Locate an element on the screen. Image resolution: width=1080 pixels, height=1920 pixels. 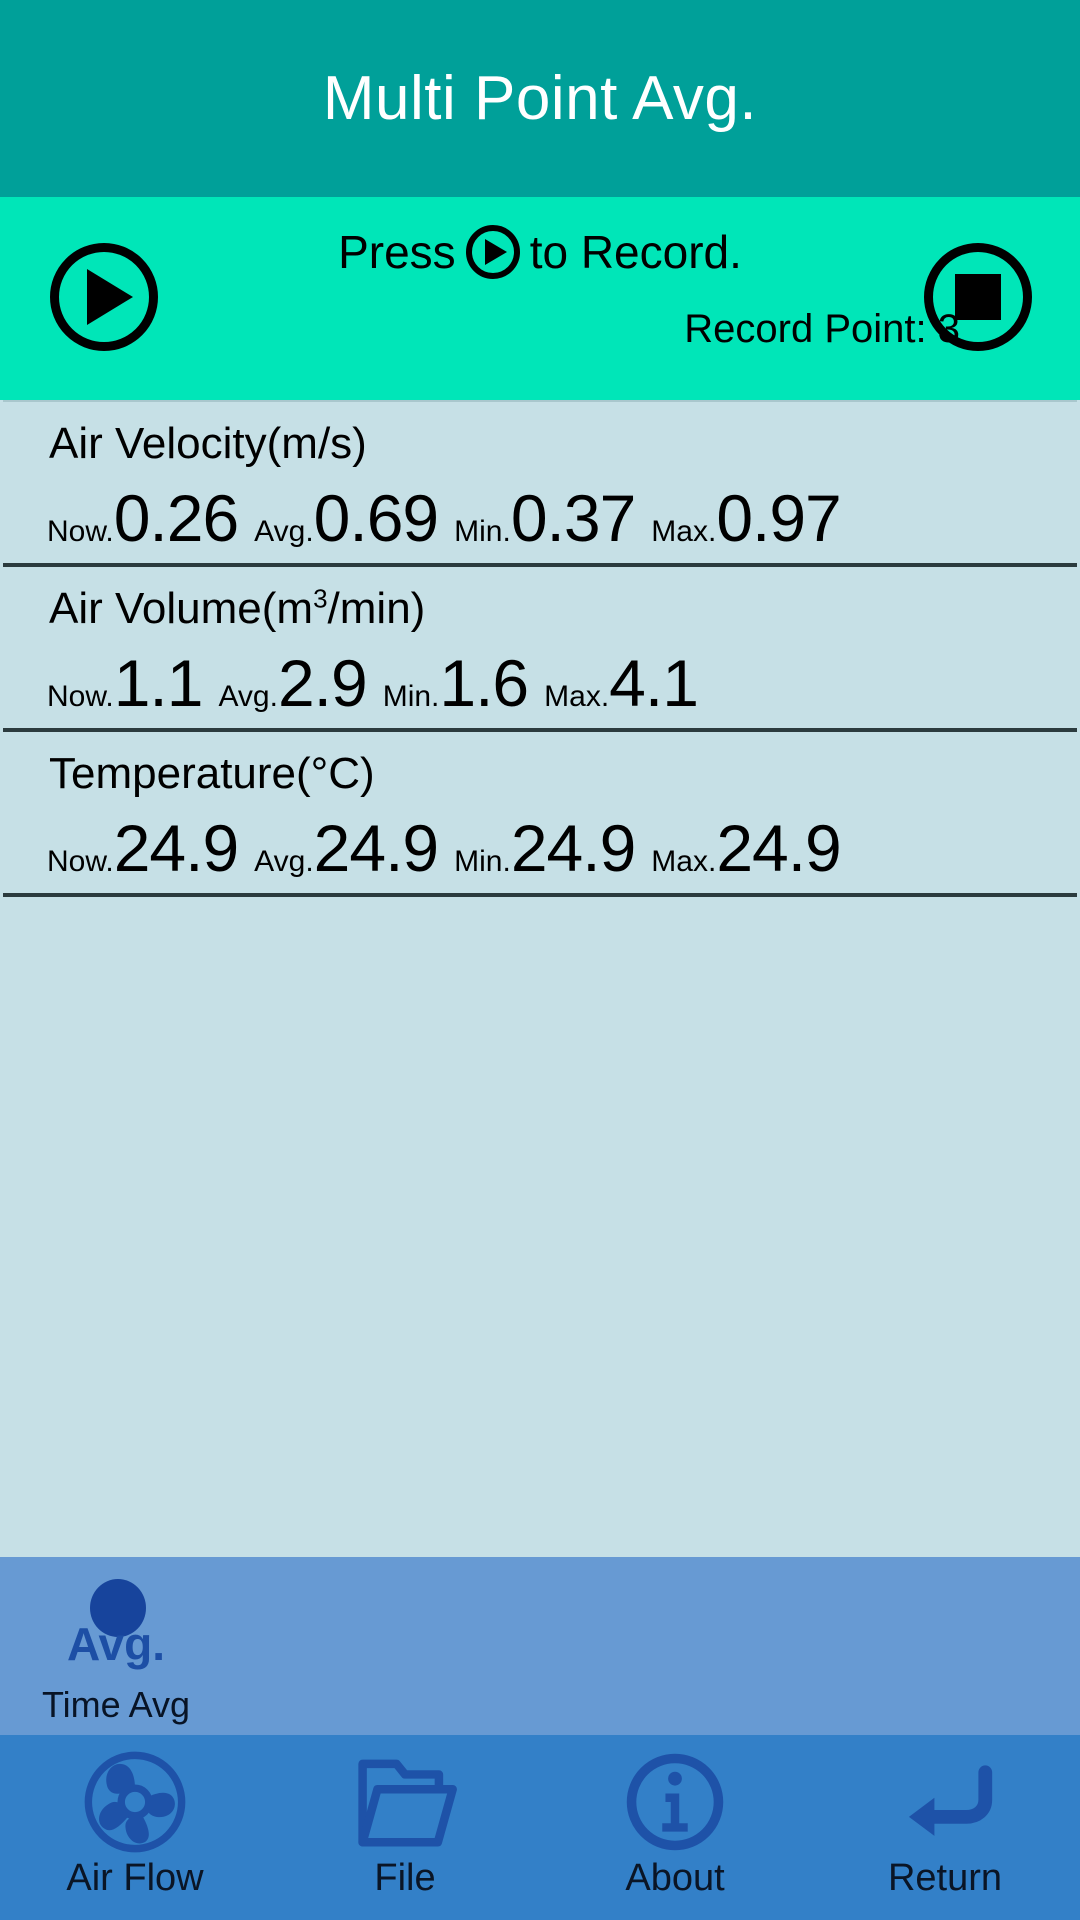
nav-item-return: Return is located at coordinates (945, 1827).